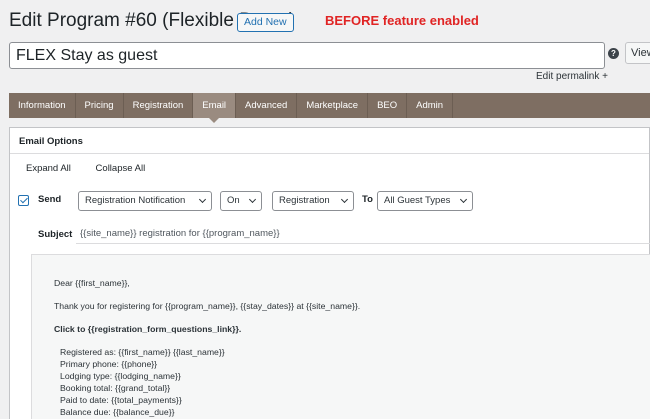 This screenshot has height=419, width=650. Describe the element at coordinates (388, 105) in the screenshot. I see `tab-beo: BEO` at that location.